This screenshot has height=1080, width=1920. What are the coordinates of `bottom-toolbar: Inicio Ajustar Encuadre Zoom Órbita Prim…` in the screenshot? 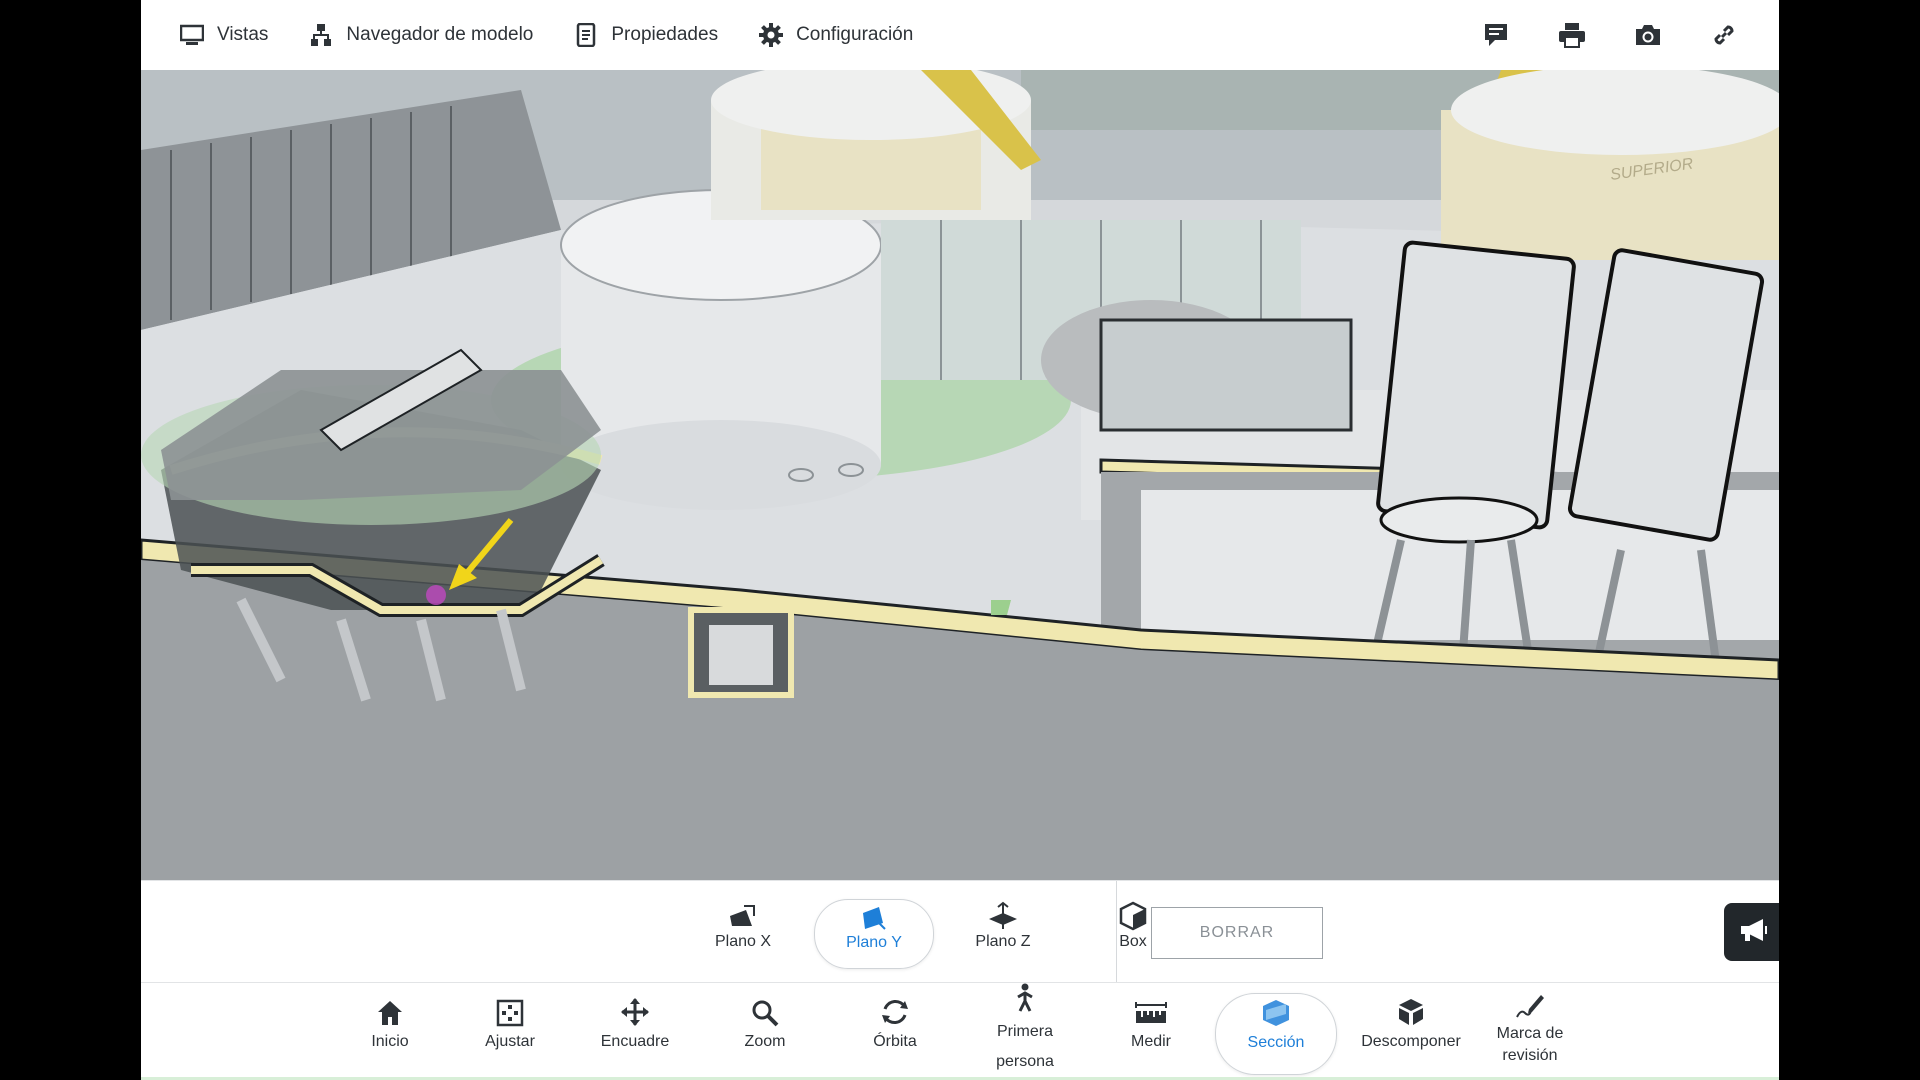 It's located at (960, 1031).